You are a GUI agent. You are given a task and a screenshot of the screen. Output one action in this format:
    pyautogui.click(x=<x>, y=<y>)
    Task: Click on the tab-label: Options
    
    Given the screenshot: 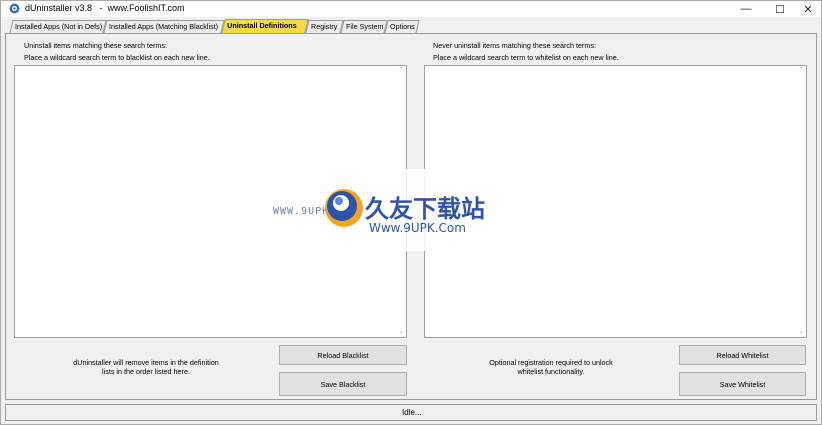 What is the action you would take?
    pyautogui.click(x=402, y=26)
    